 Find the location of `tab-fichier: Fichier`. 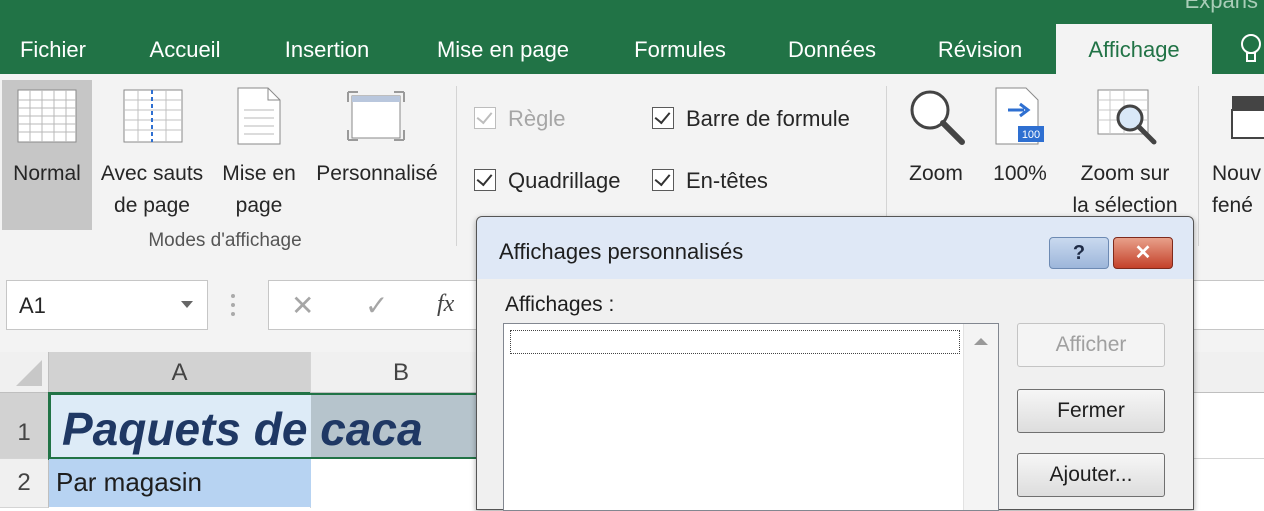

tab-fichier: Fichier is located at coordinates (53, 49).